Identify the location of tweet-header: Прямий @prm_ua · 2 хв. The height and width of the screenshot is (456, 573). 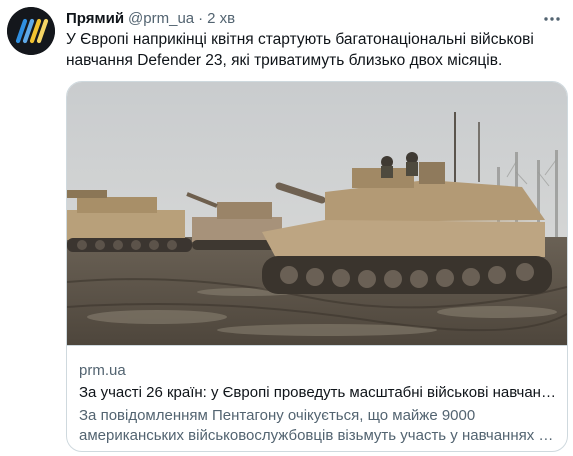
(299, 19).